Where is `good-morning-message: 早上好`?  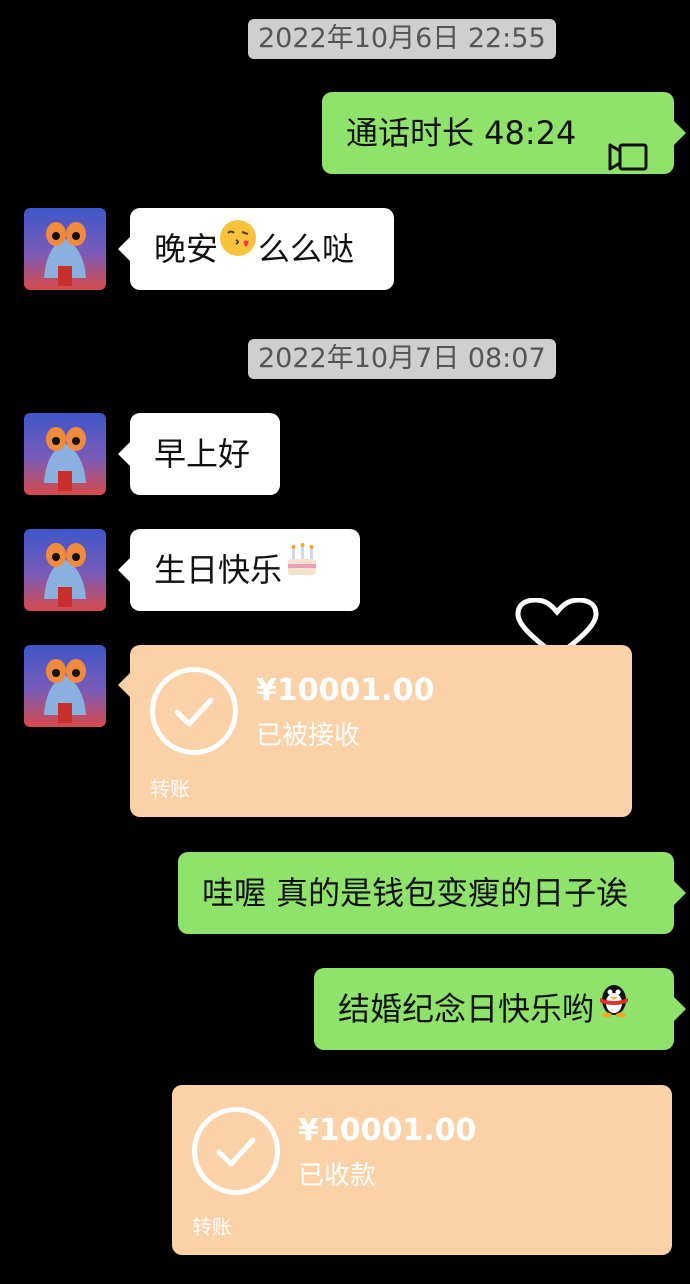 good-morning-message: 早上好 is located at coordinates (199, 454).